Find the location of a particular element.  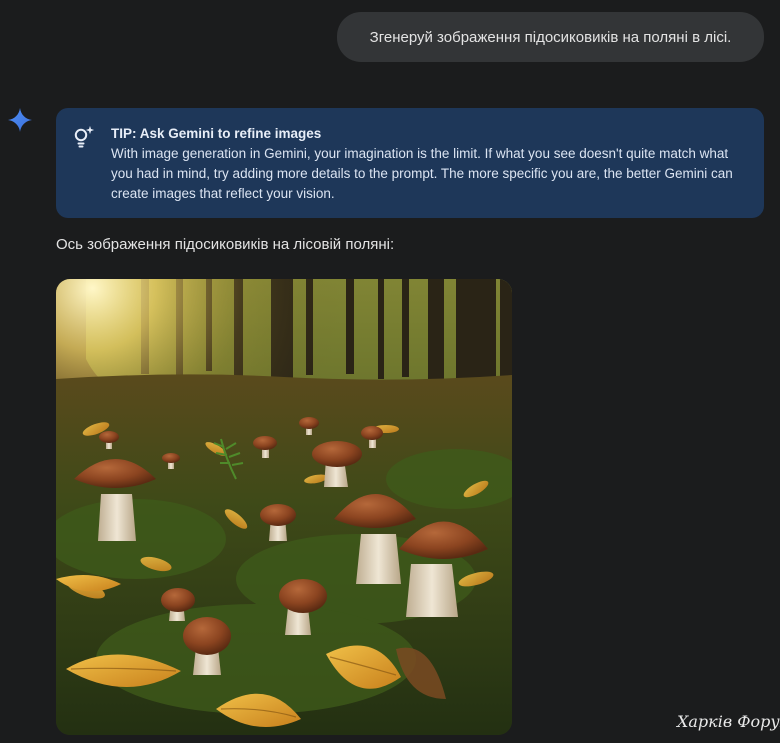

gemini-spark-icon is located at coordinates (20, 120).